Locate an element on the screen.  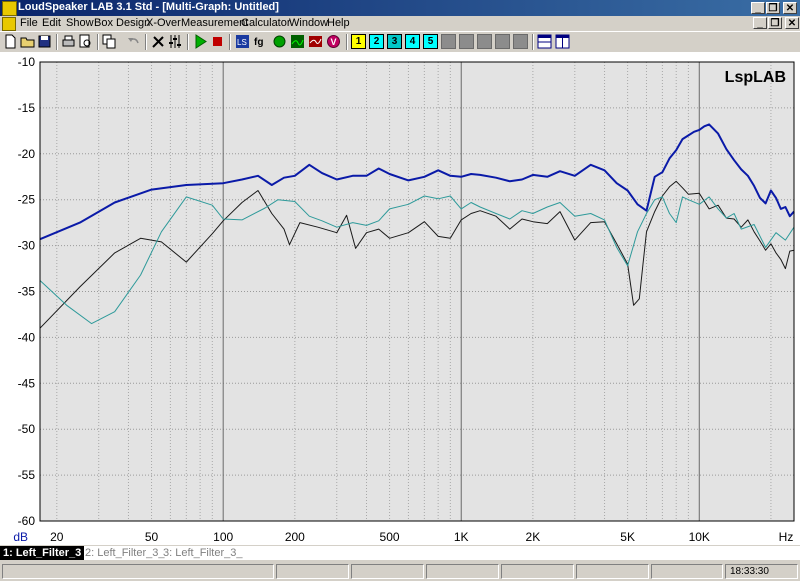
tab-left-filter-1: 1: Left_Filter_3 is located at coordinates (42, 553).